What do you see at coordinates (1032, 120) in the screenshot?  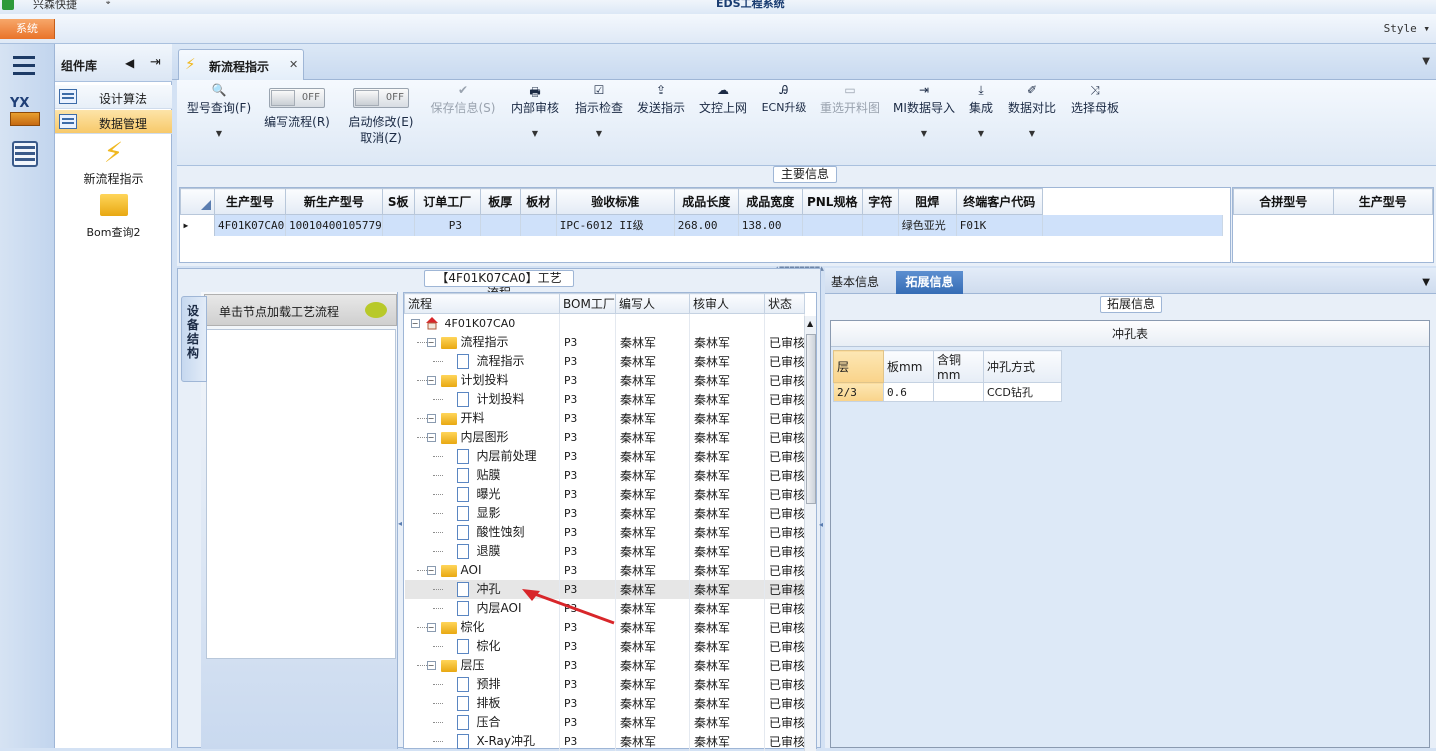 I see `data-compare-button: ✐ 数据对比 ▼` at bounding box center [1032, 120].